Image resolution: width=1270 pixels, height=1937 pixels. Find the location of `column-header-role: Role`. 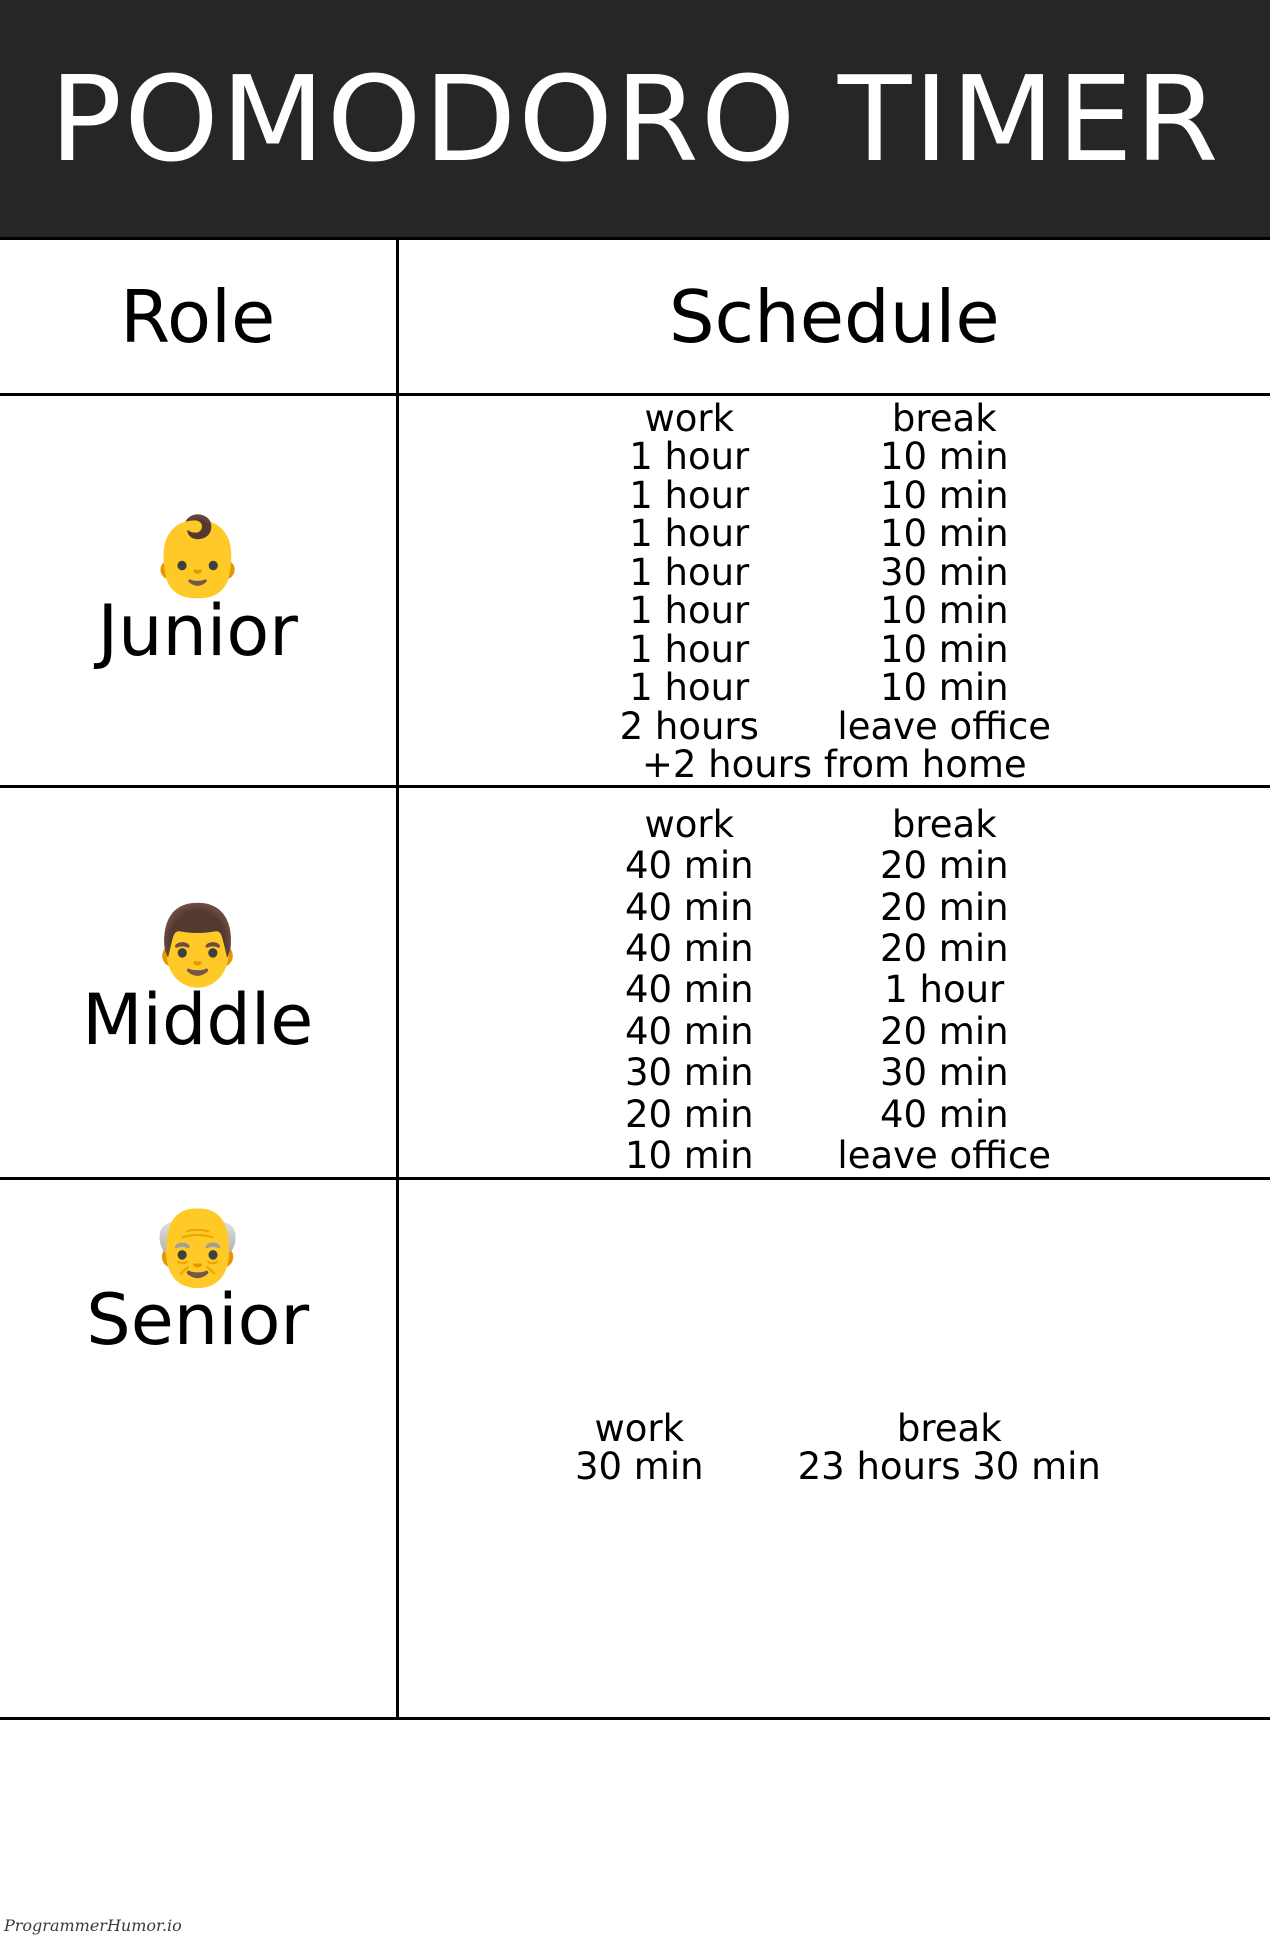

column-header-role: Role is located at coordinates (199, 316).